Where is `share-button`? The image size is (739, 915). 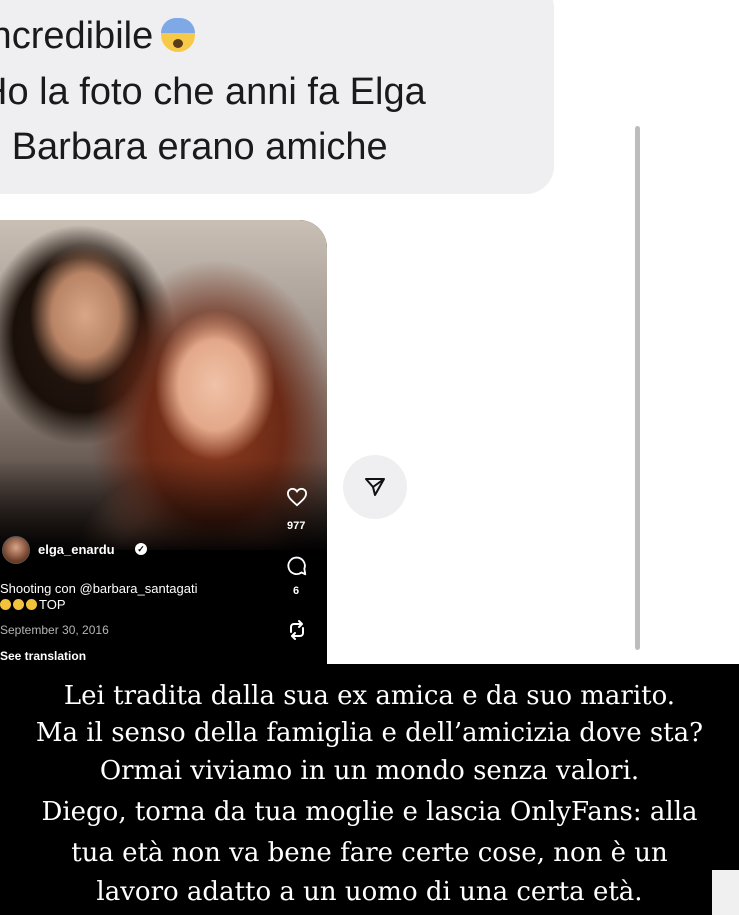
share-button is located at coordinates (375, 487).